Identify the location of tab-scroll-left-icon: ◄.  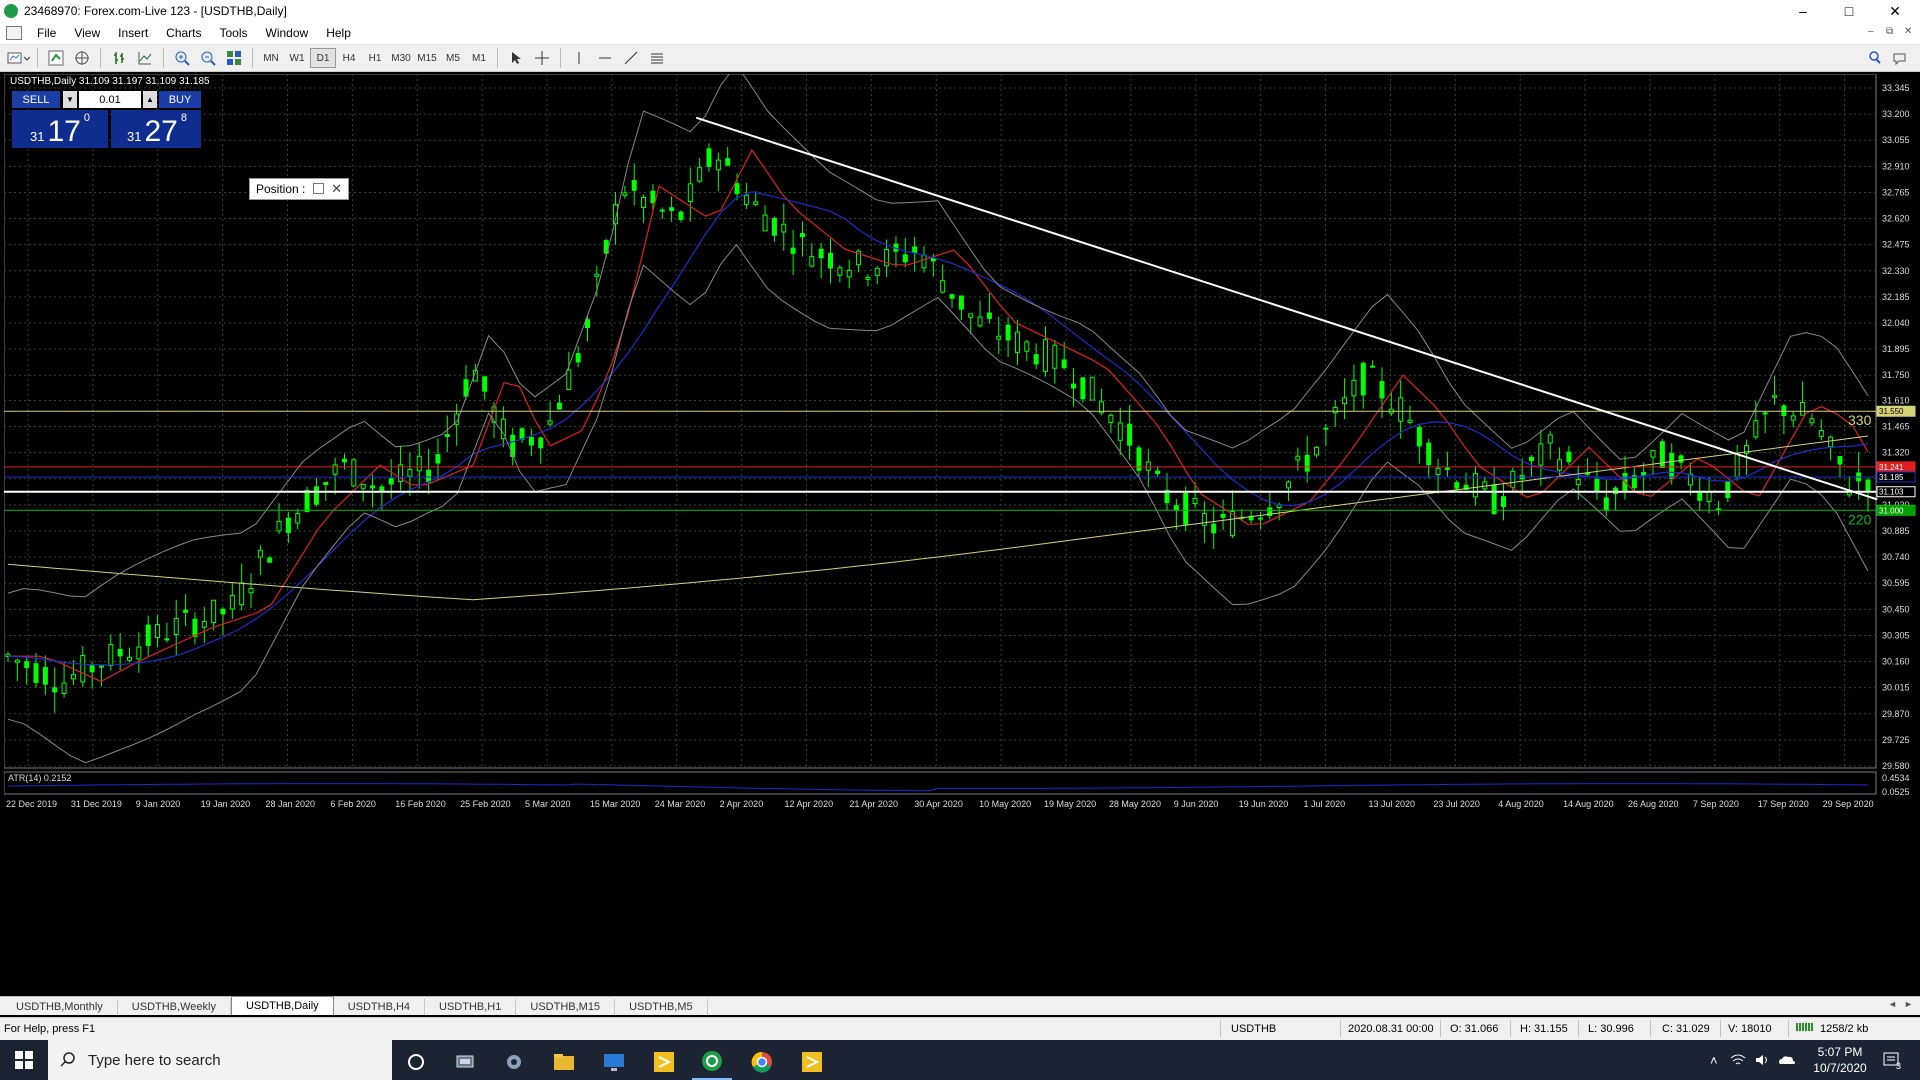
(1892, 1004).